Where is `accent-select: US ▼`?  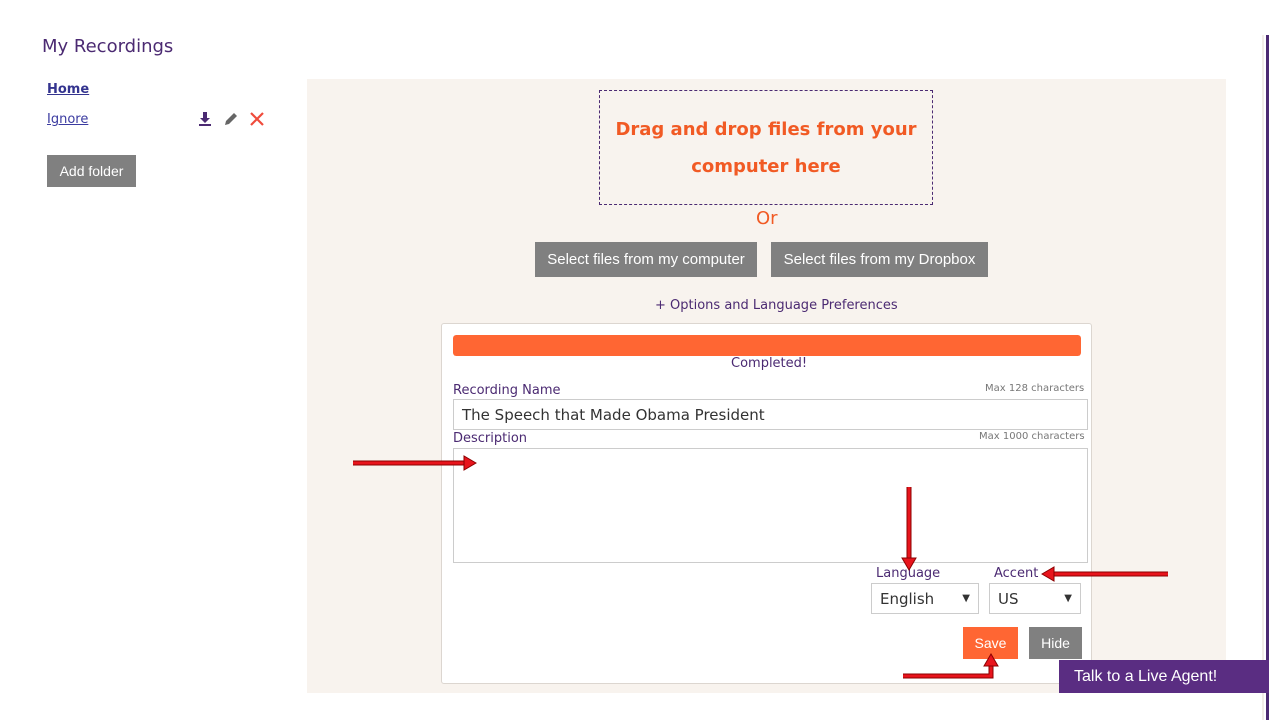 accent-select: US ▼ is located at coordinates (1035, 598).